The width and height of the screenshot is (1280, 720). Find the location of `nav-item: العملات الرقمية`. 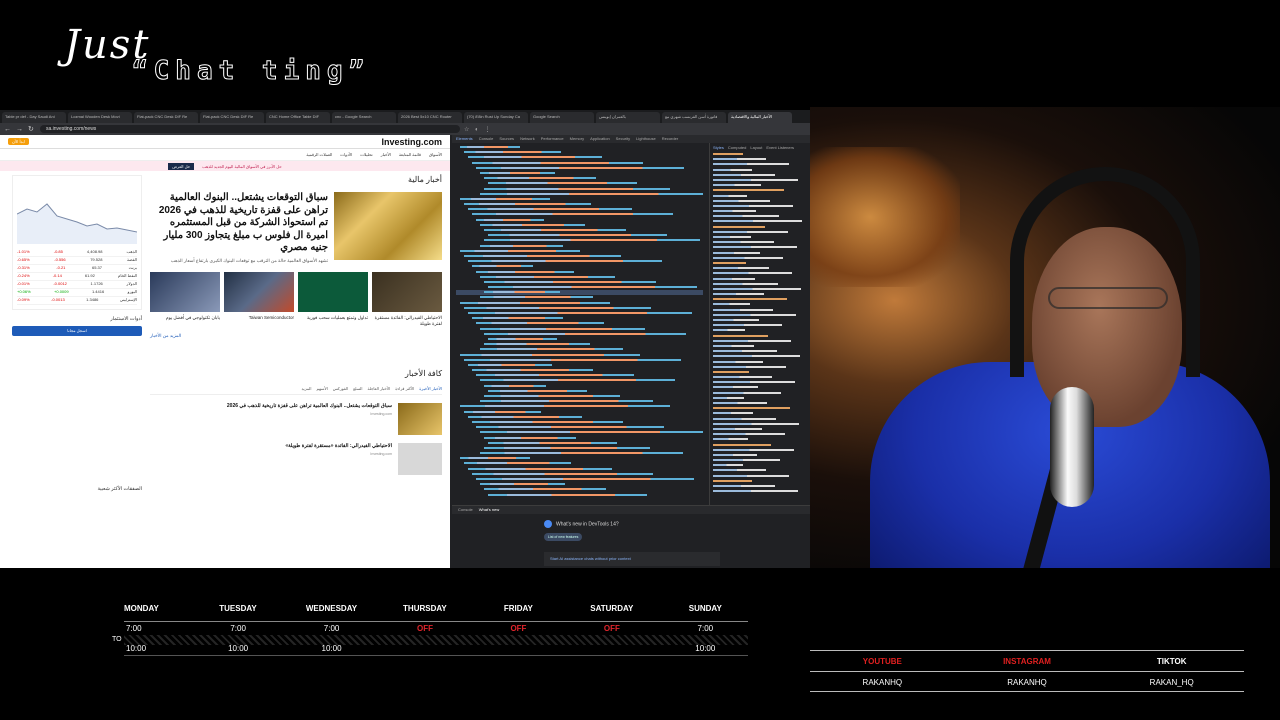

nav-item: العملات الرقمية is located at coordinates (319, 154).